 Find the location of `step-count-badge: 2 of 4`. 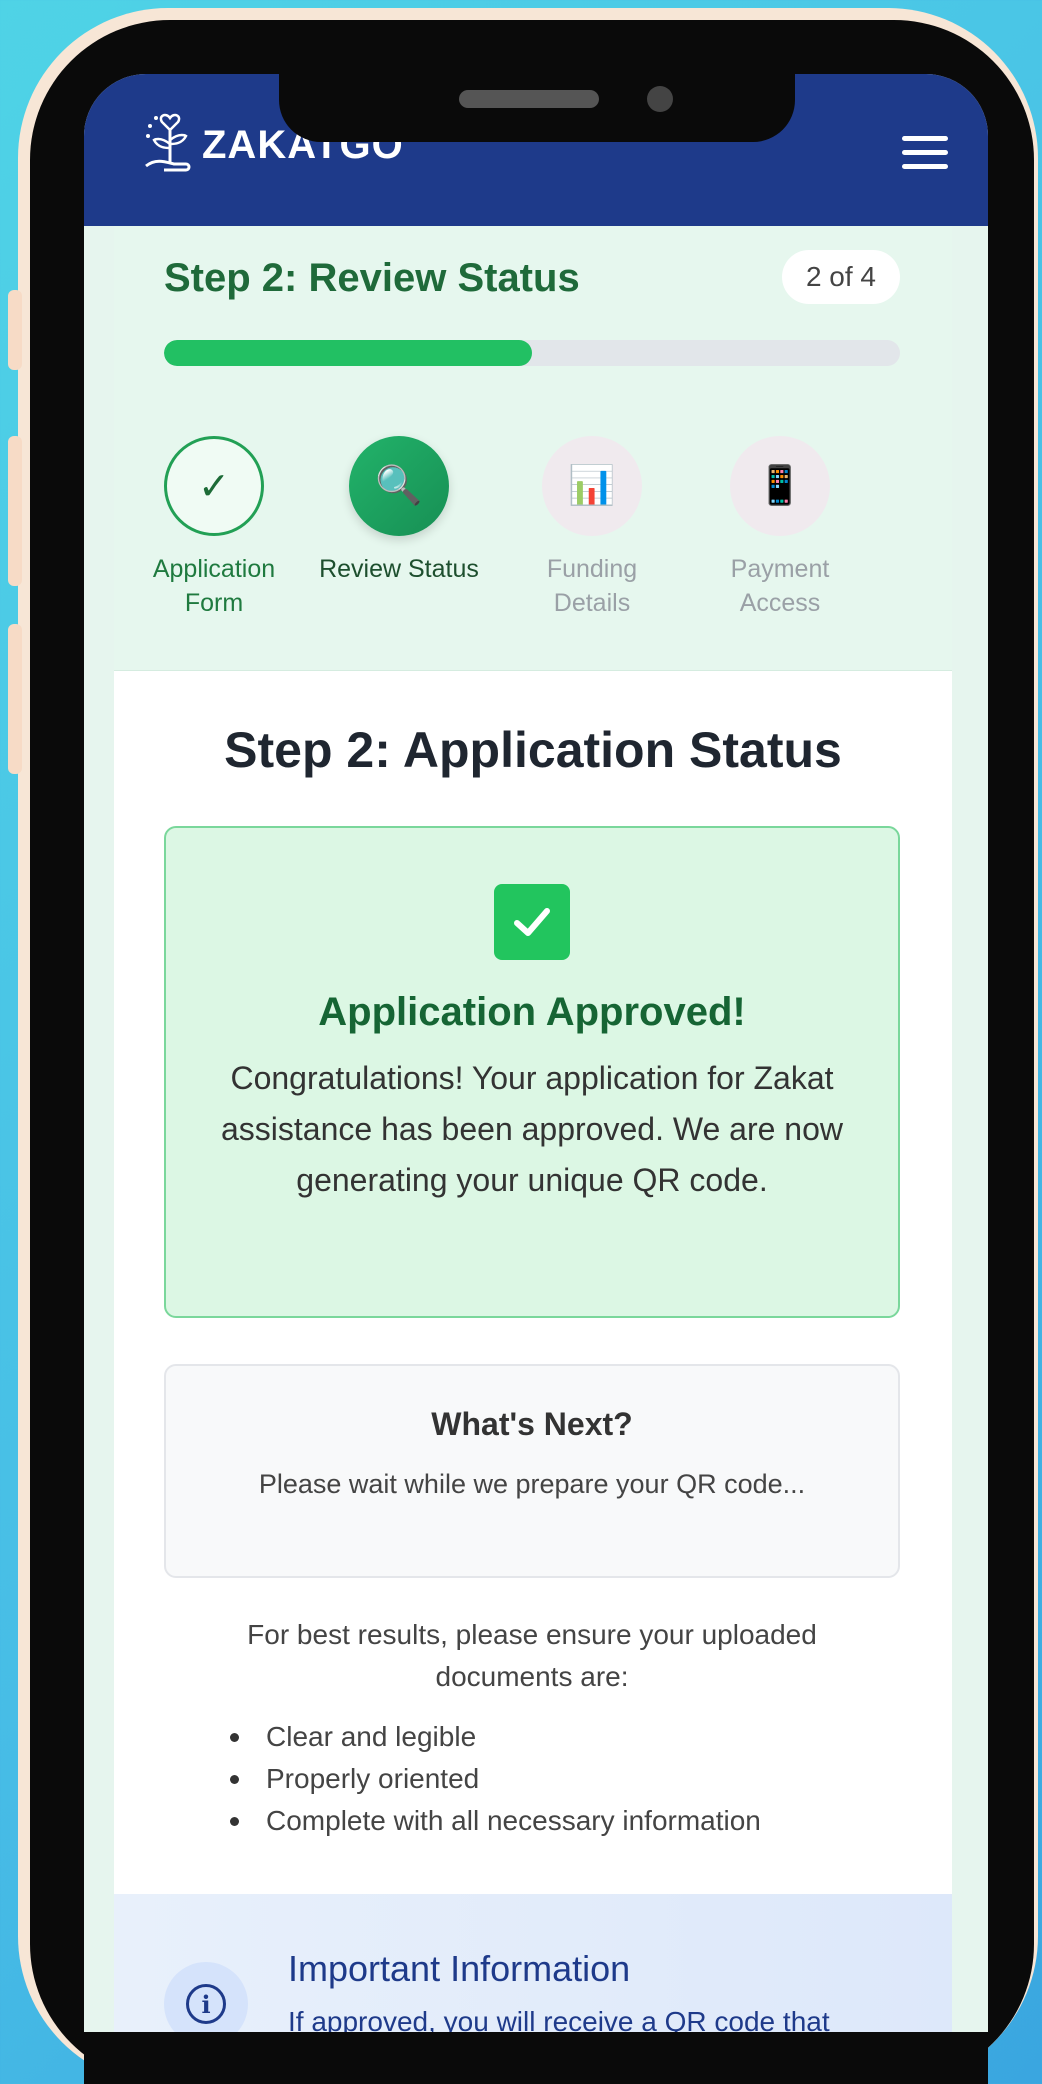

step-count-badge: 2 of 4 is located at coordinates (840, 277).